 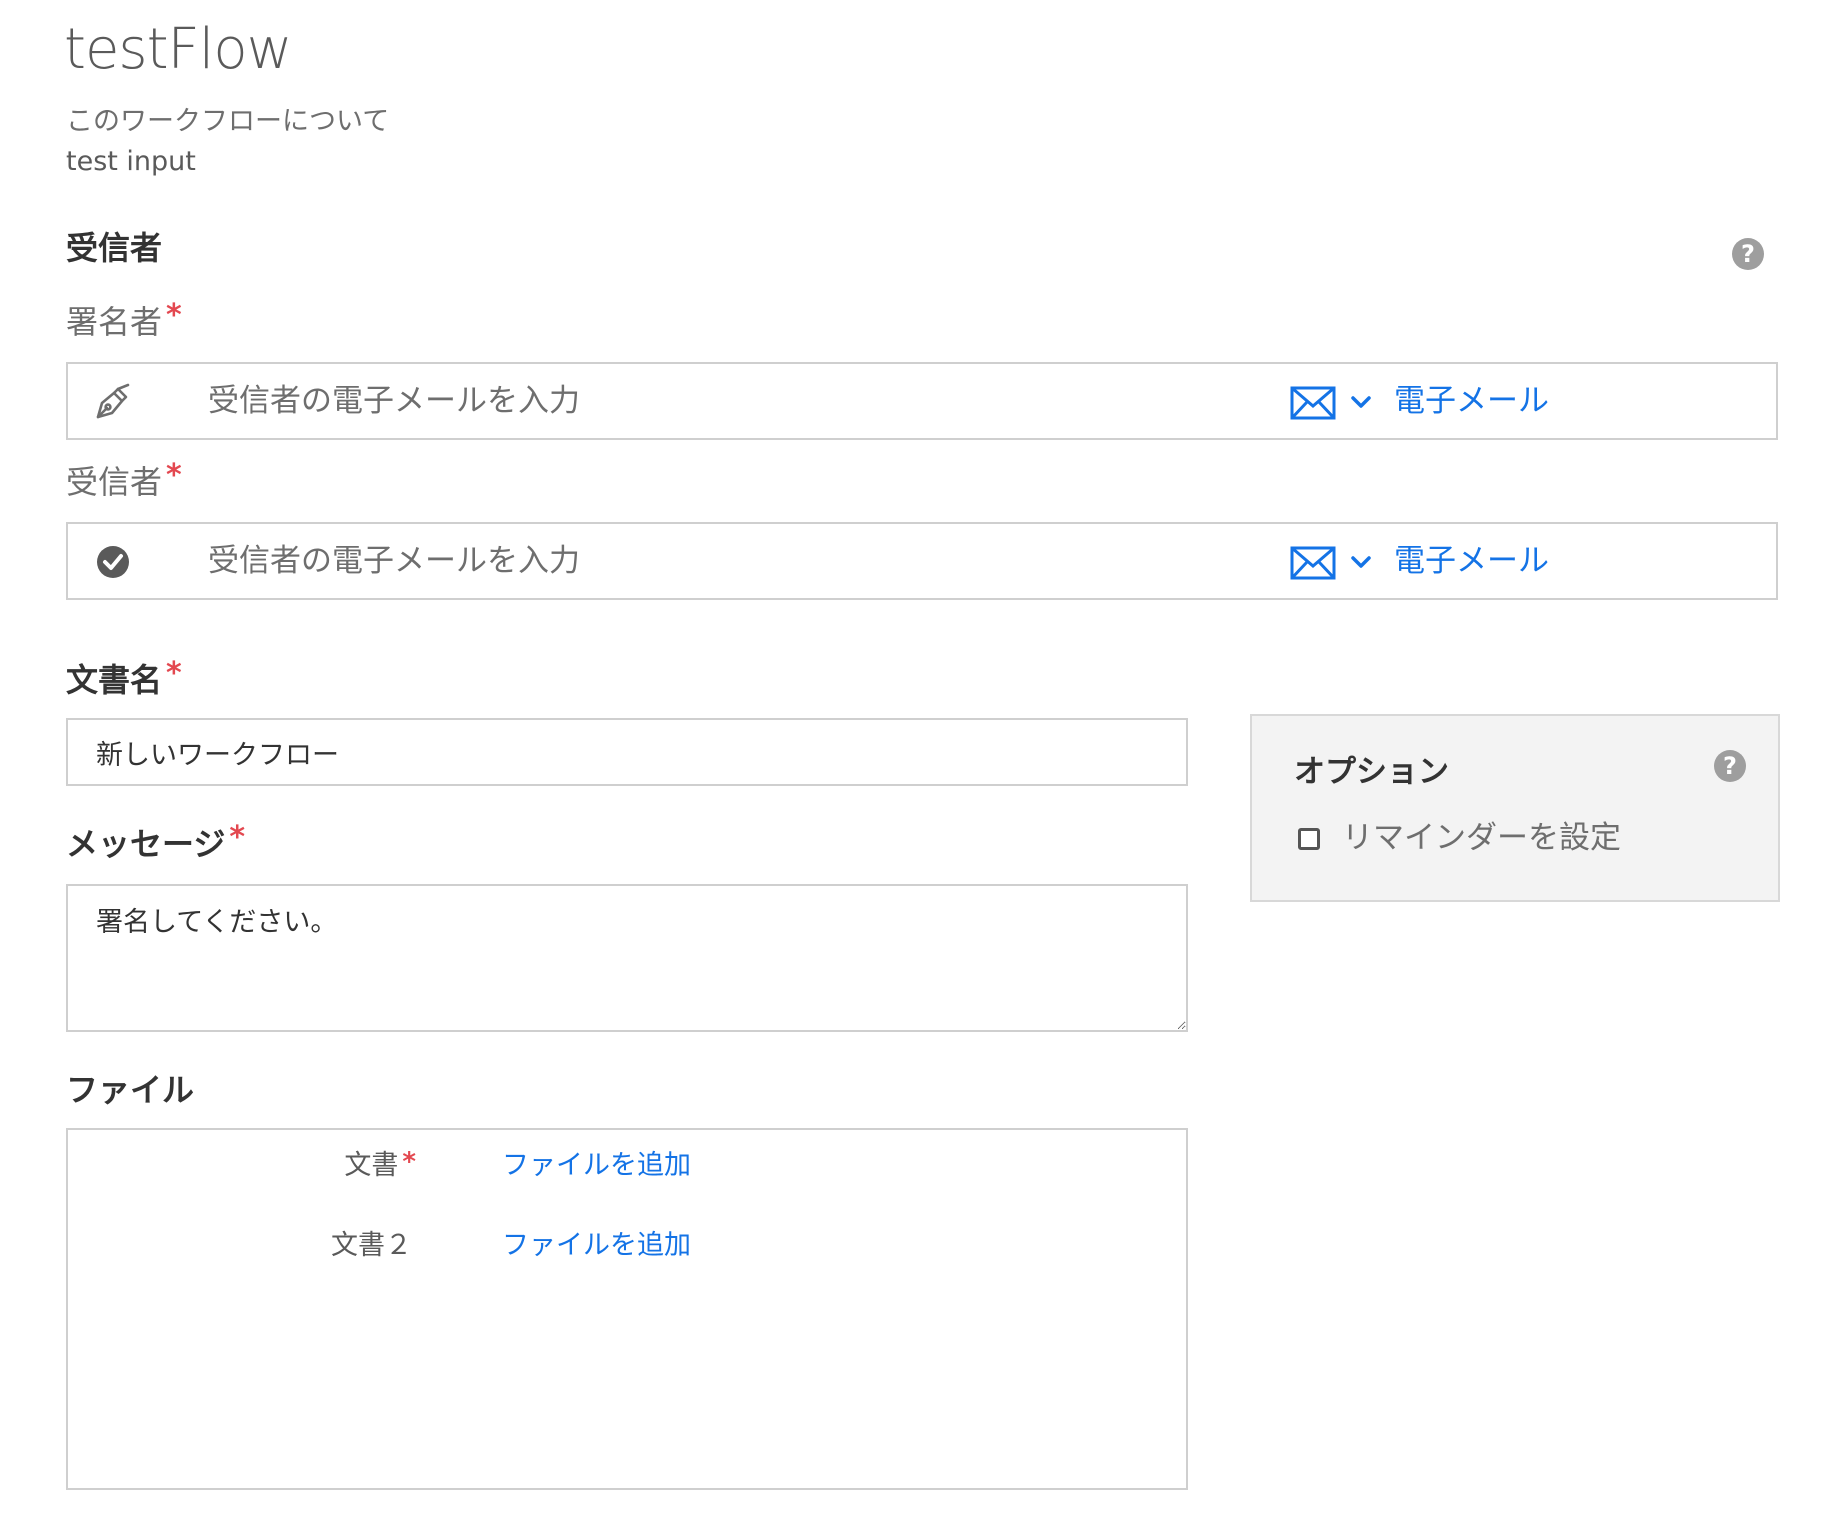 I want to click on file-slot-name: 文書, so click(x=371, y=1165).